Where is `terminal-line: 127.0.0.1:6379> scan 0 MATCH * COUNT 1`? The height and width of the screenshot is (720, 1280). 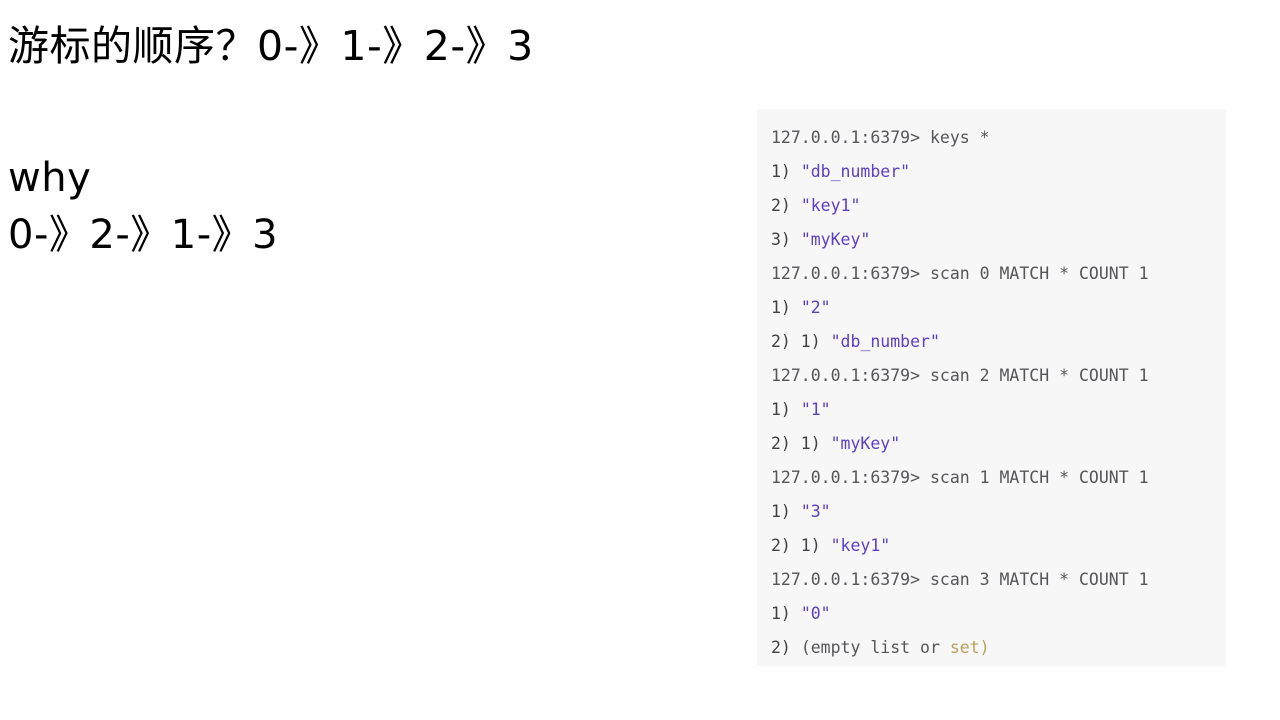 terminal-line: 127.0.0.1:6379> scan 0 MATCH * COUNT 1 is located at coordinates (998, 274).